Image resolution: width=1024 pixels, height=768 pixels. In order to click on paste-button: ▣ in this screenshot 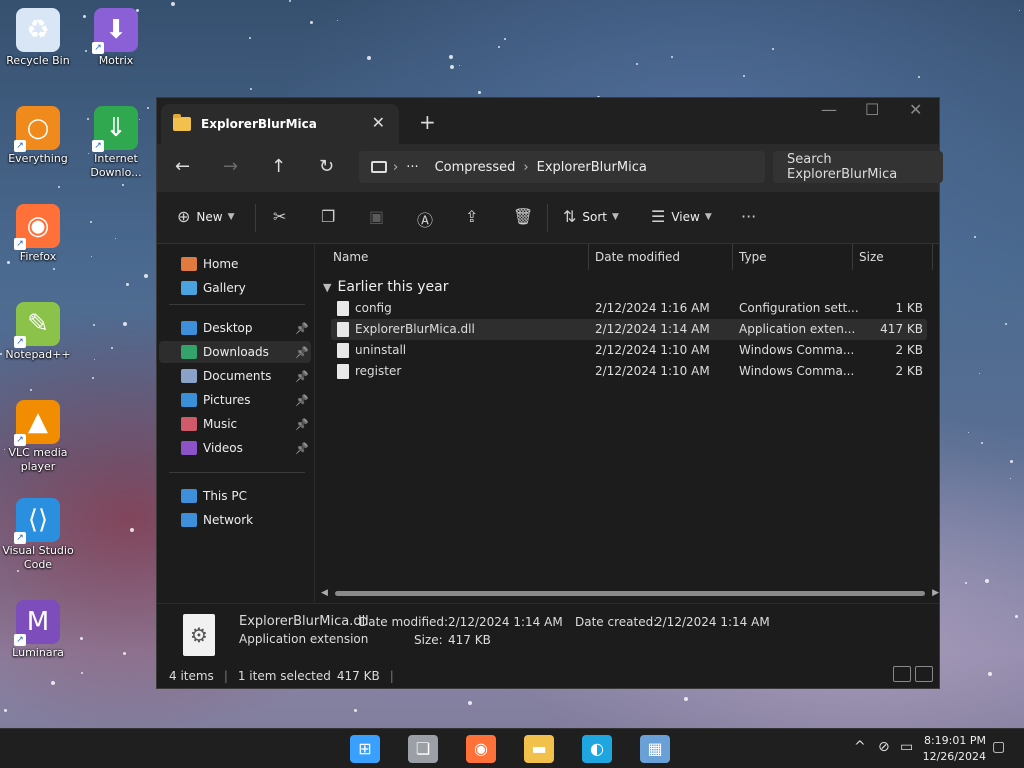, I will do `click(376, 216)`.